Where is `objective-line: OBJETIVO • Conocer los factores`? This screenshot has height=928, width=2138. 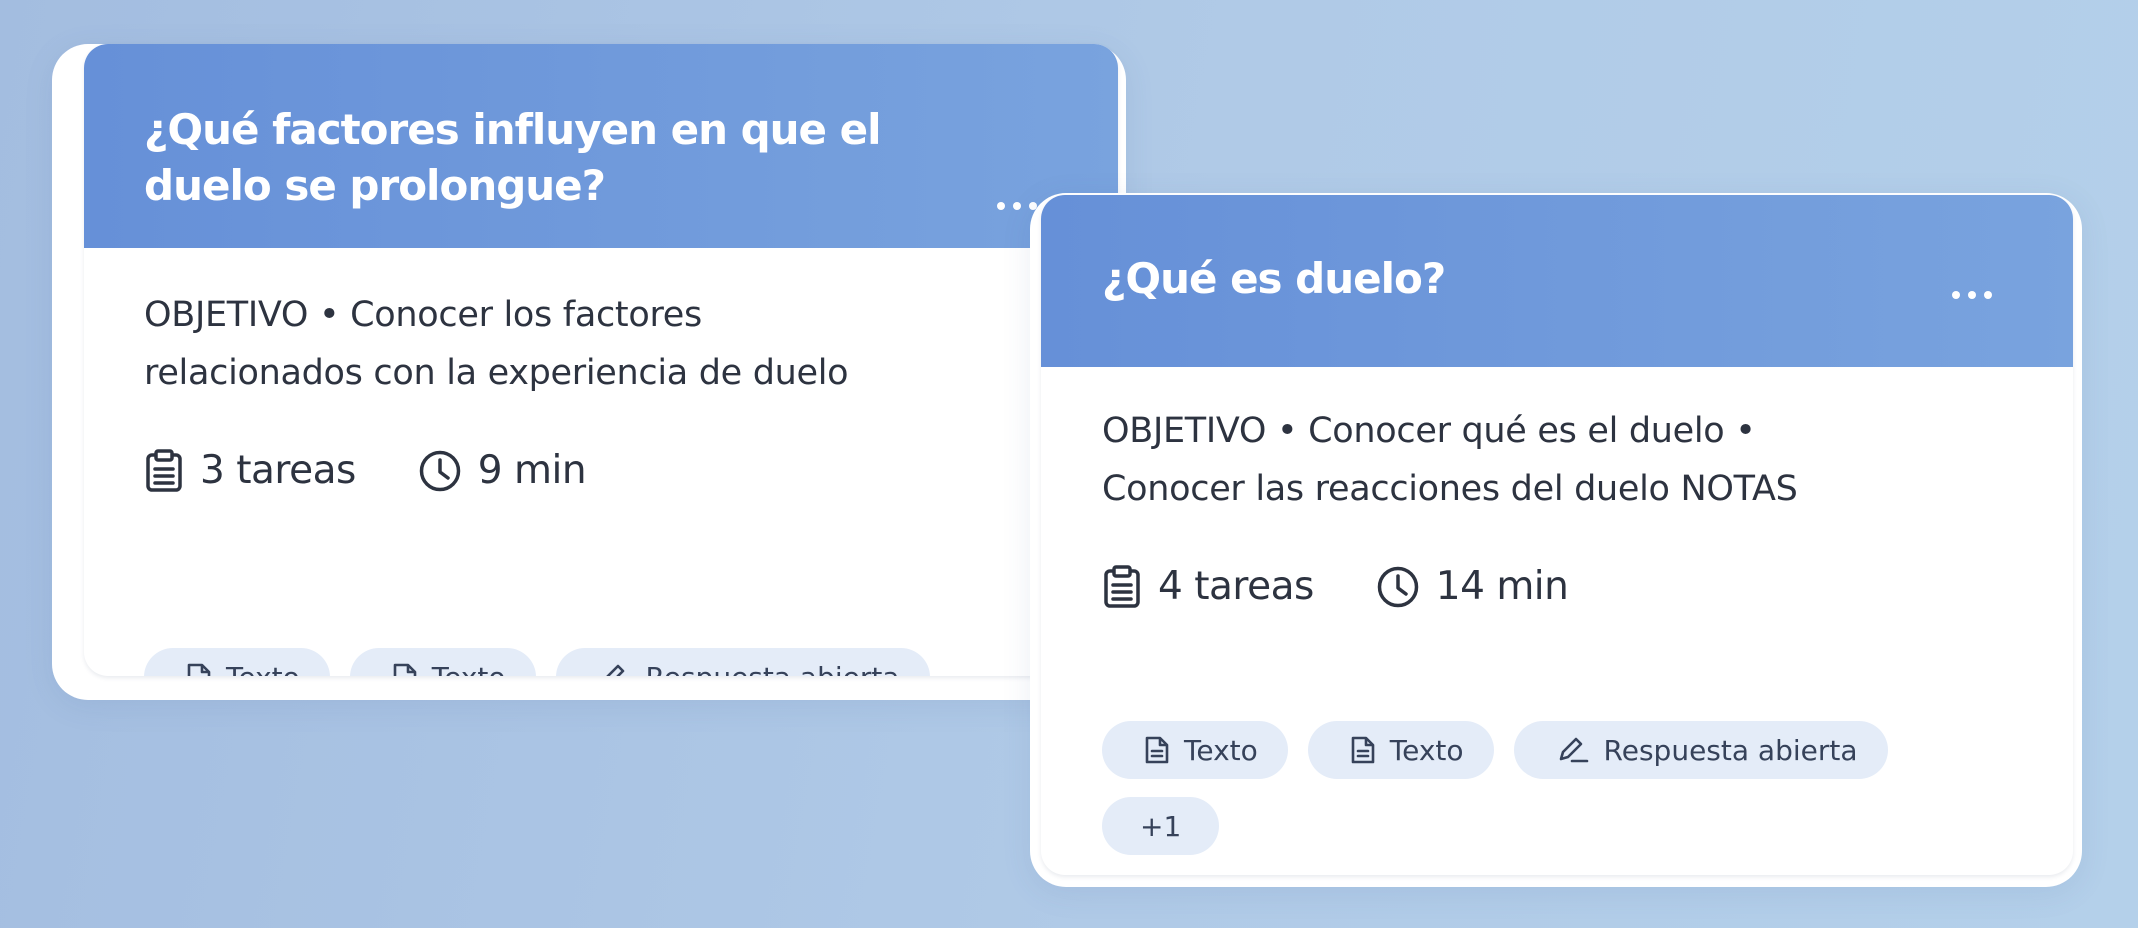 objective-line: OBJETIVO • Conocer los factores is located at coordinates (423, 315).